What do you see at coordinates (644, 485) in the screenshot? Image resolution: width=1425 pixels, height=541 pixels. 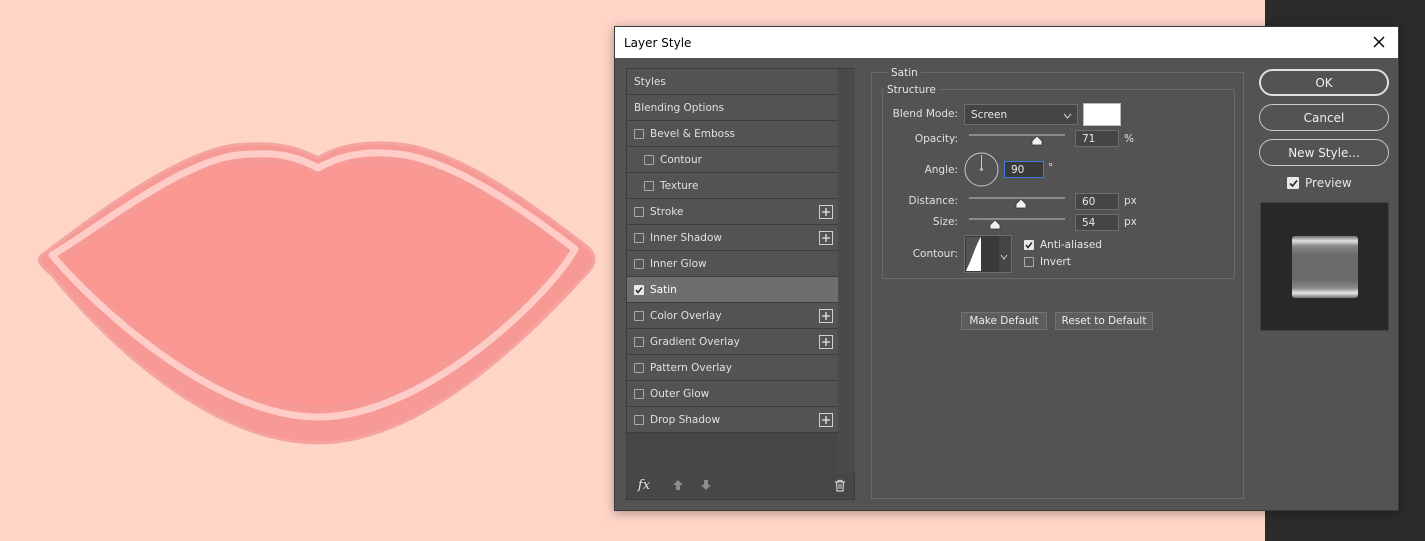 I see `fx-icon: fx` at bounding box center [644, 485].